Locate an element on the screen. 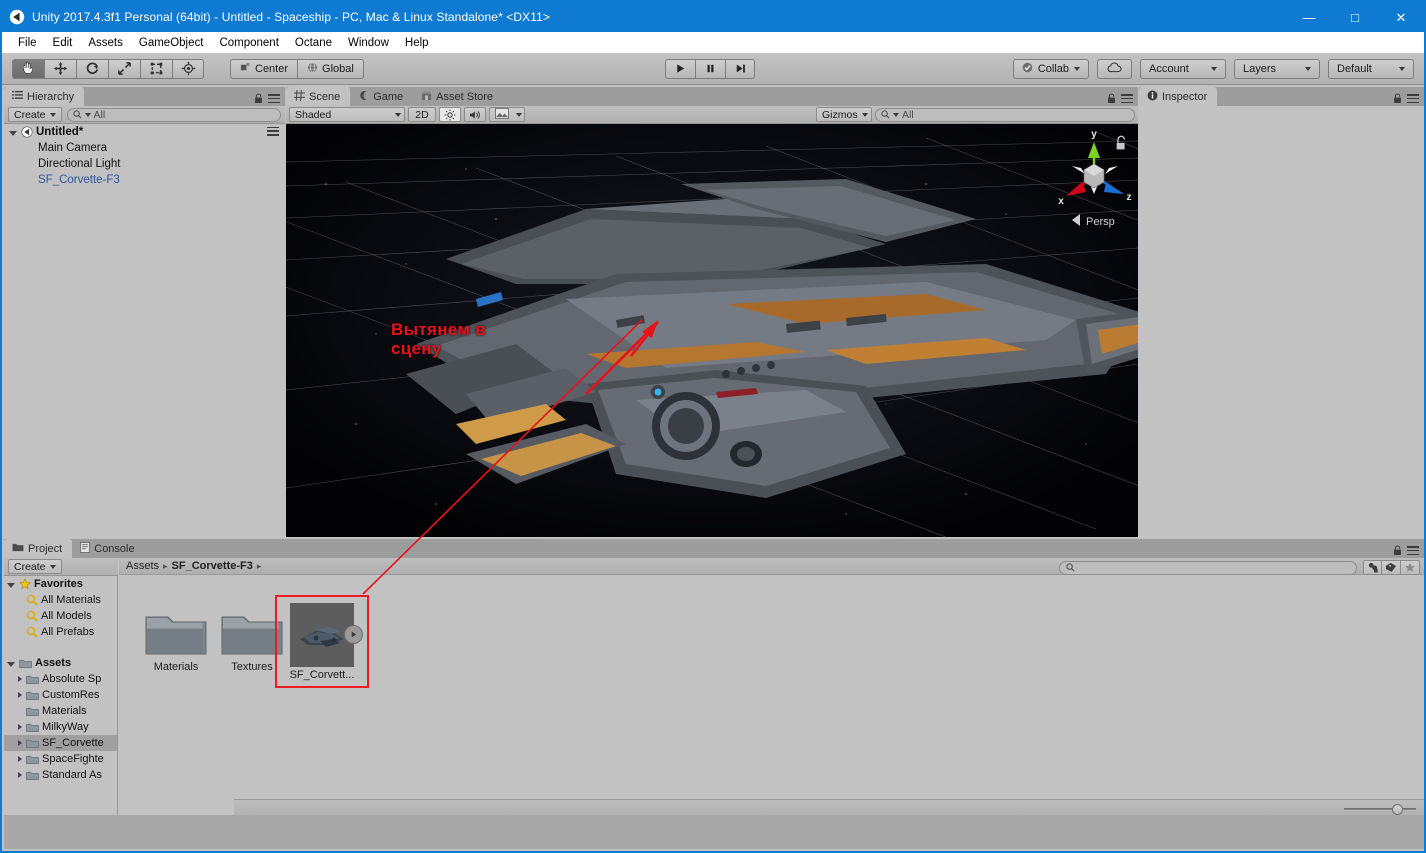 This screenshot has width=1426, height=853. project-tree-milkyway: MilkyWay is located at coordinates (60, 727).